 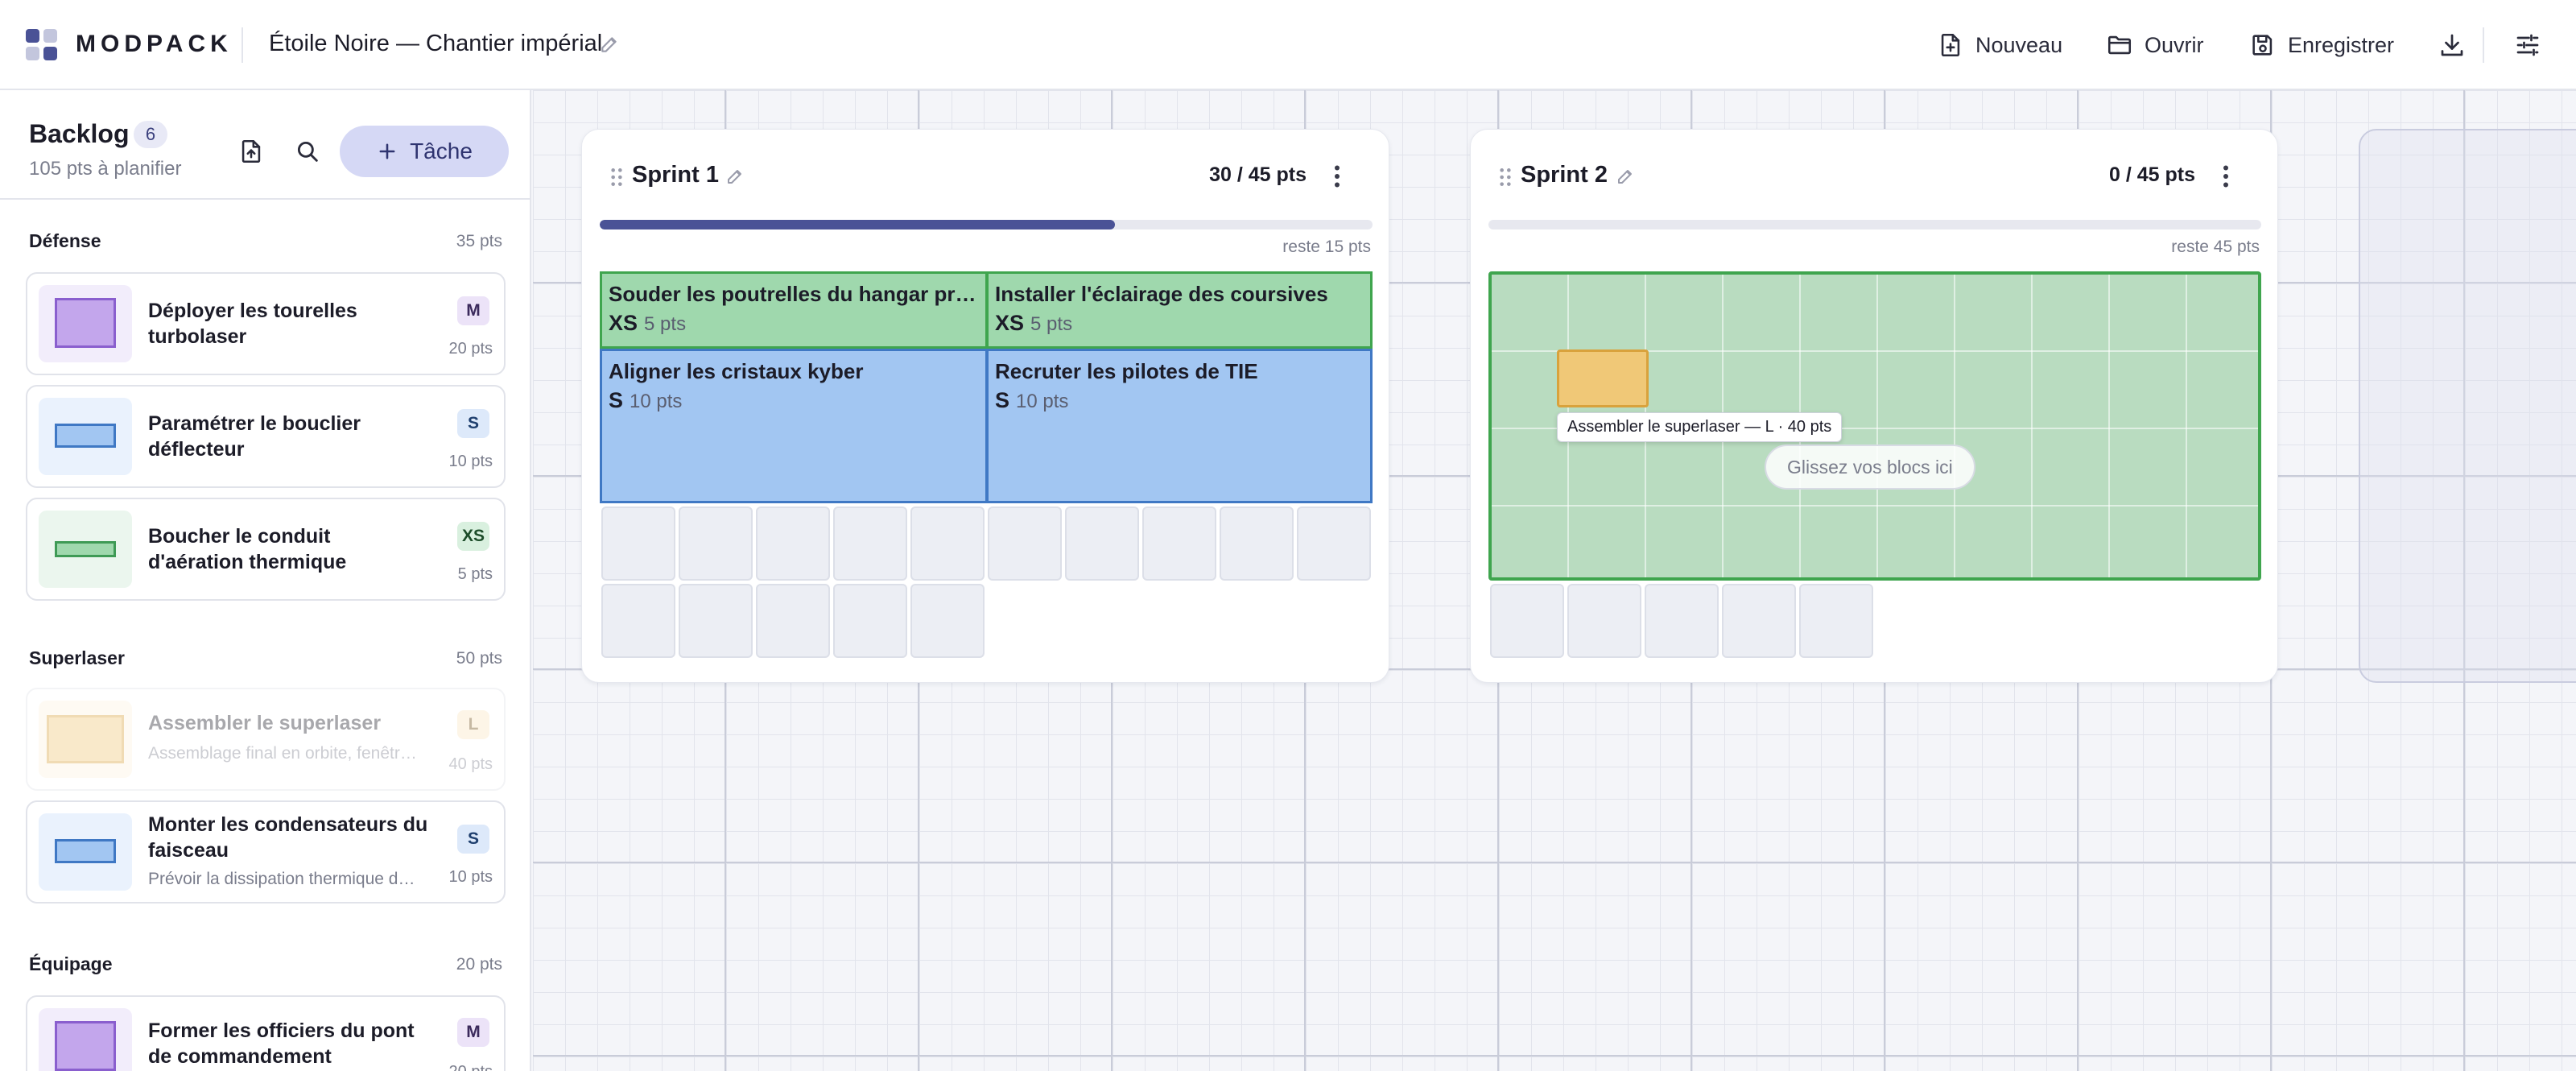 What do you see at coordinates (1999, 45) in the screenshot?
I see `new-button: Nouveau` at bounding box center [1999, 45].